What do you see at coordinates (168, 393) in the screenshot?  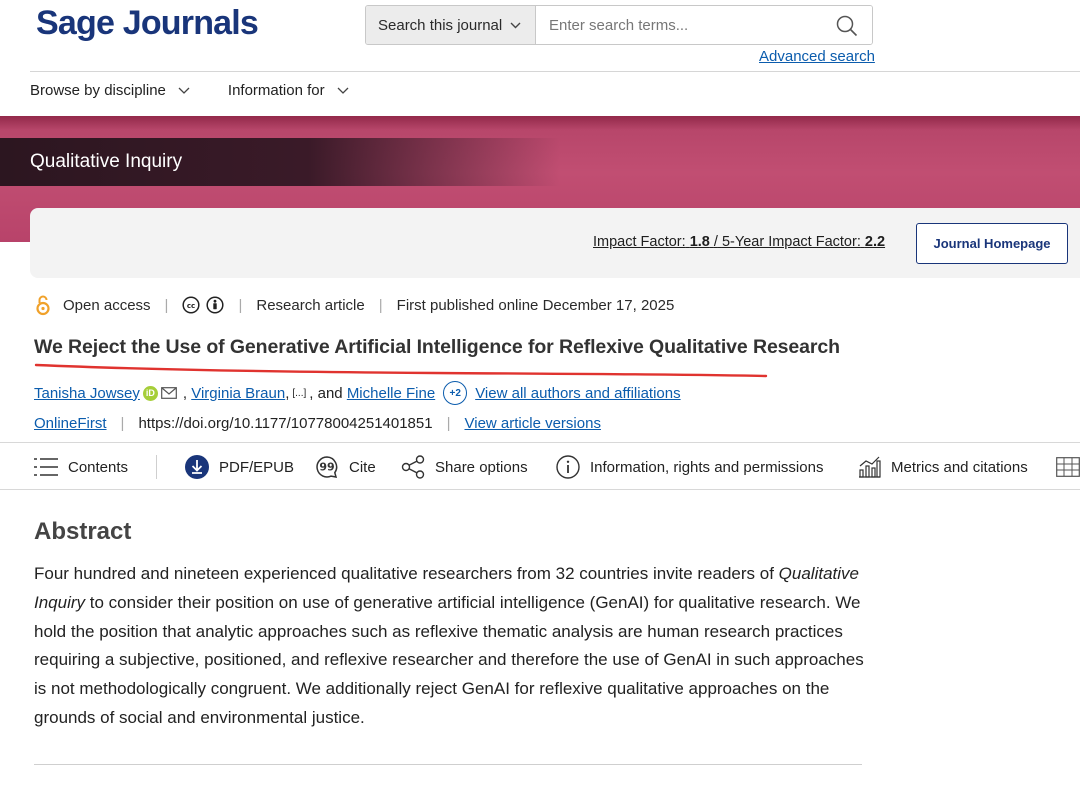 I see `mail-icon` at bounding box center [168, 393].